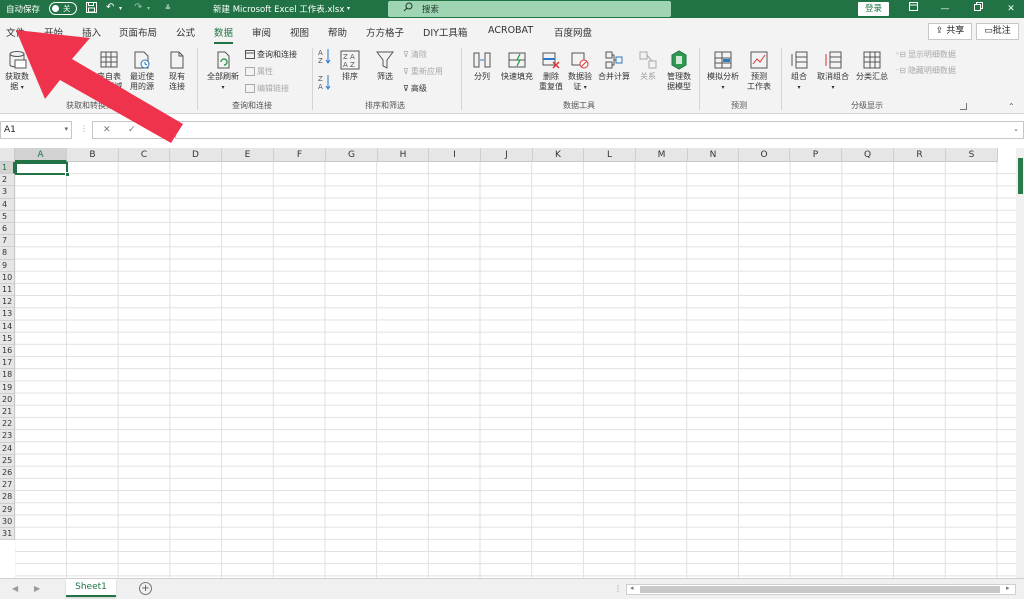  Describe the element at coordinates (872, 66) in the screenshot. I see `subtotal-button: 分类汇总` at that location.